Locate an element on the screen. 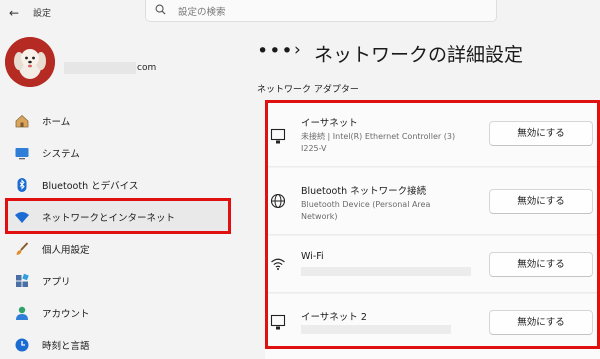 The height and width of the screenshot is (359, 600). sidebar-item-system: システム is located at coordinates (118, 152).